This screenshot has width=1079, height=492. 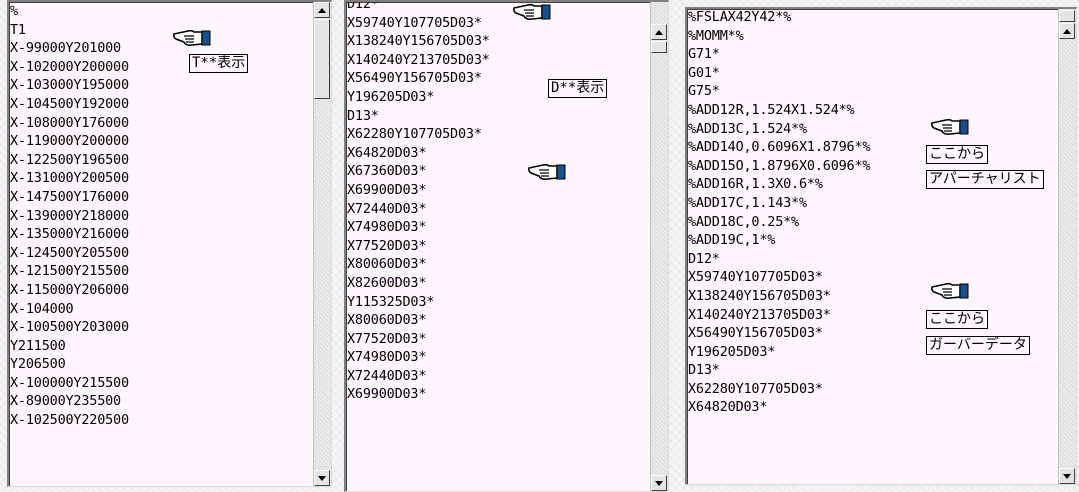 I want to click on code-line: X-108000Y176000, so click(x=69, y=122).